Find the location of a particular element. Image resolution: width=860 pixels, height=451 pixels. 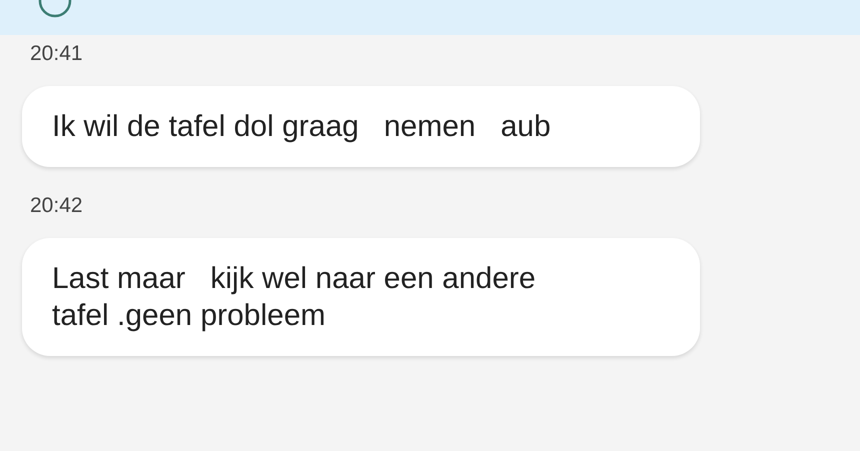

message-bubble: Ik wil de tafel dol graag nemen aub is located at coordinates (361, 126).